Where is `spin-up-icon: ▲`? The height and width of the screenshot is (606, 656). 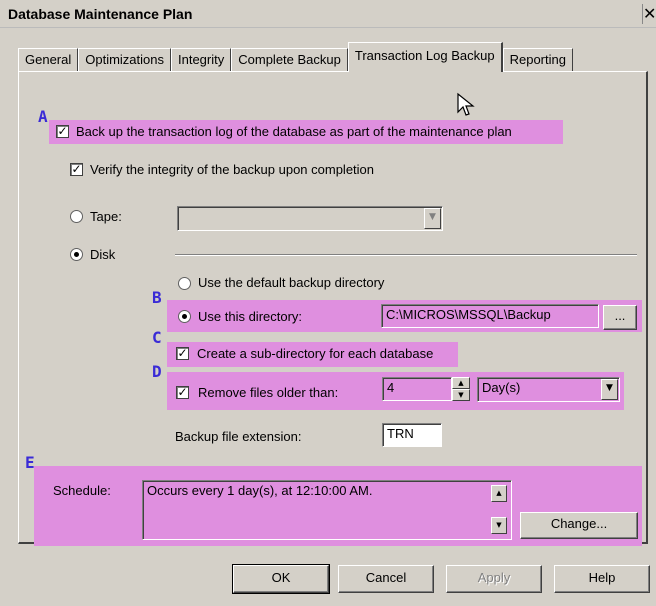 spin-up-icon: ▲ is located at coordinates (461, 383).